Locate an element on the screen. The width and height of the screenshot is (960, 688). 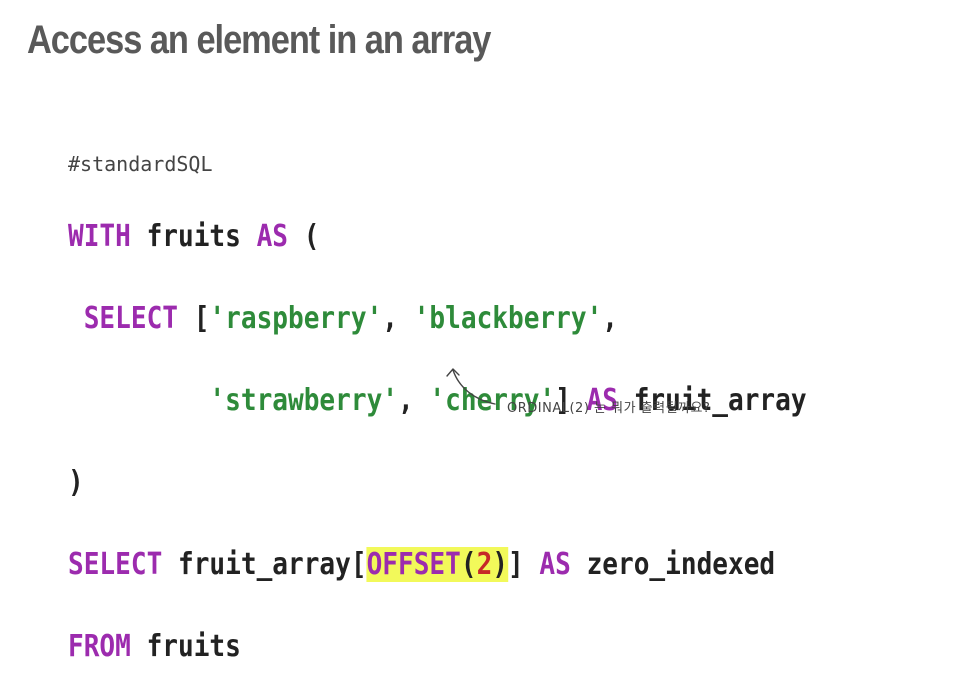
punctuation: ] is located at coordinates (524, 564).